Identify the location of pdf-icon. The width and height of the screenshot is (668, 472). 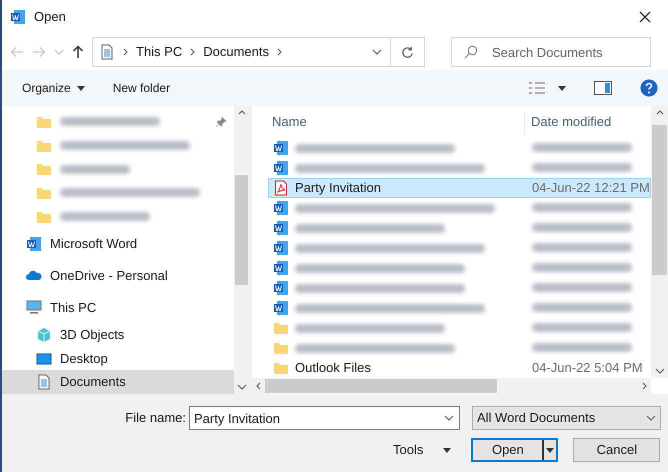
(281, 188).